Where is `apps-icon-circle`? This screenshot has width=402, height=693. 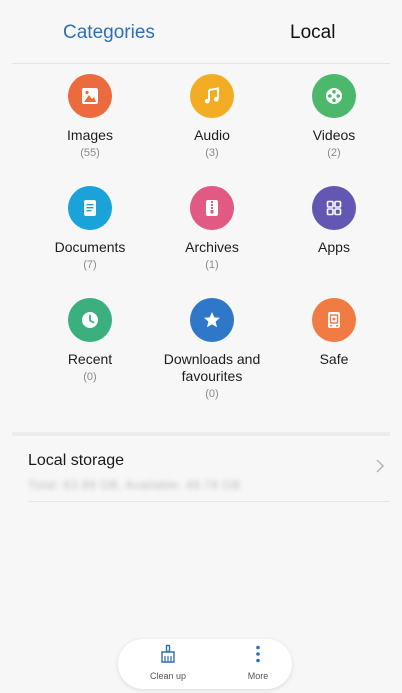
apps-icon-circle is located at coordinates (334, 208).